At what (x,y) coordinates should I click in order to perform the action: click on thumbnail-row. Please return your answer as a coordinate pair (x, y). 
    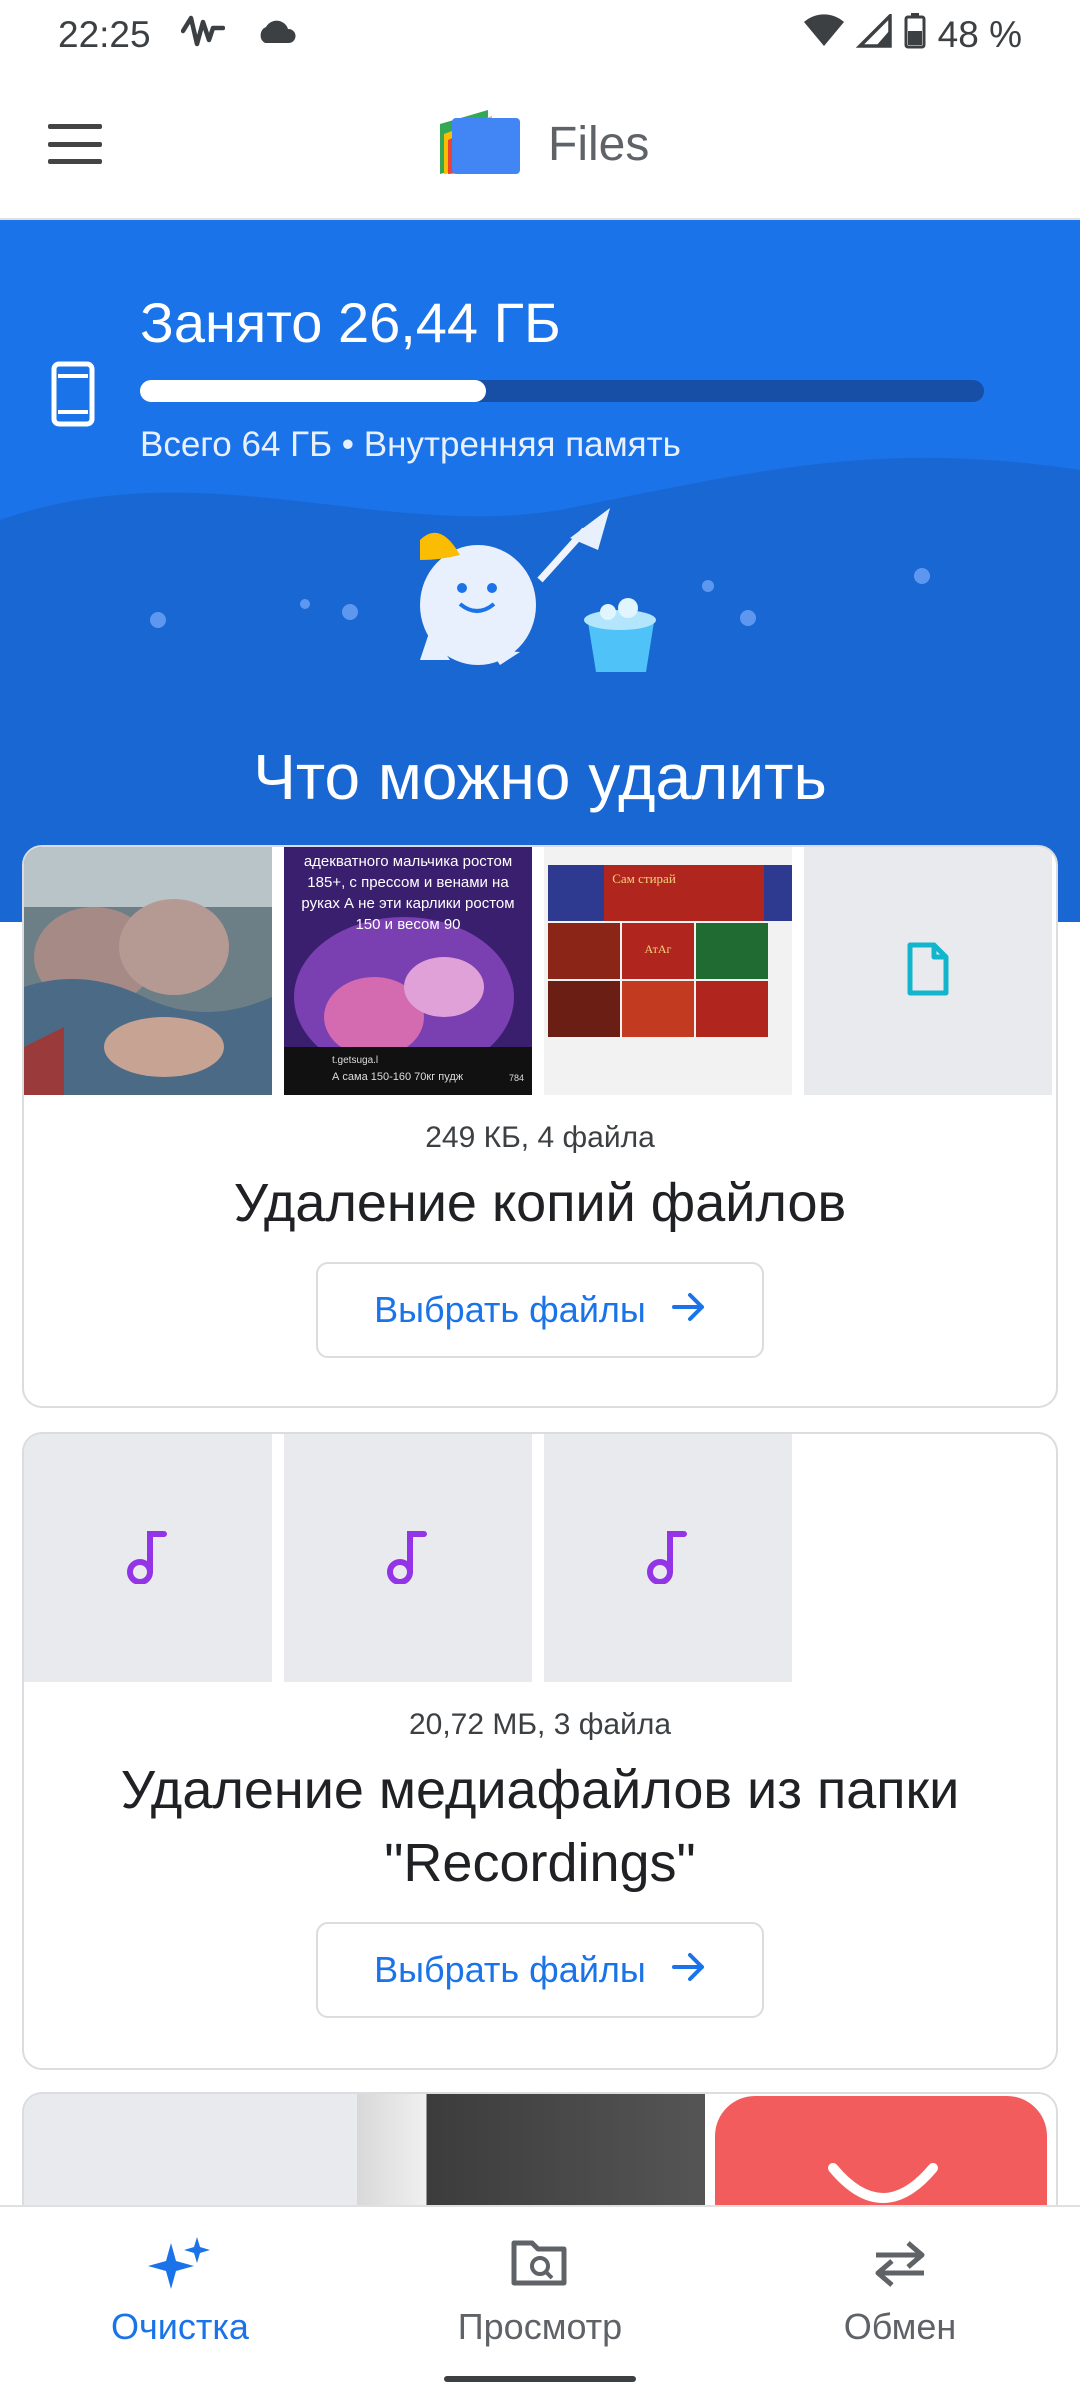
    Looking at the image, I should click on (540, 1558).